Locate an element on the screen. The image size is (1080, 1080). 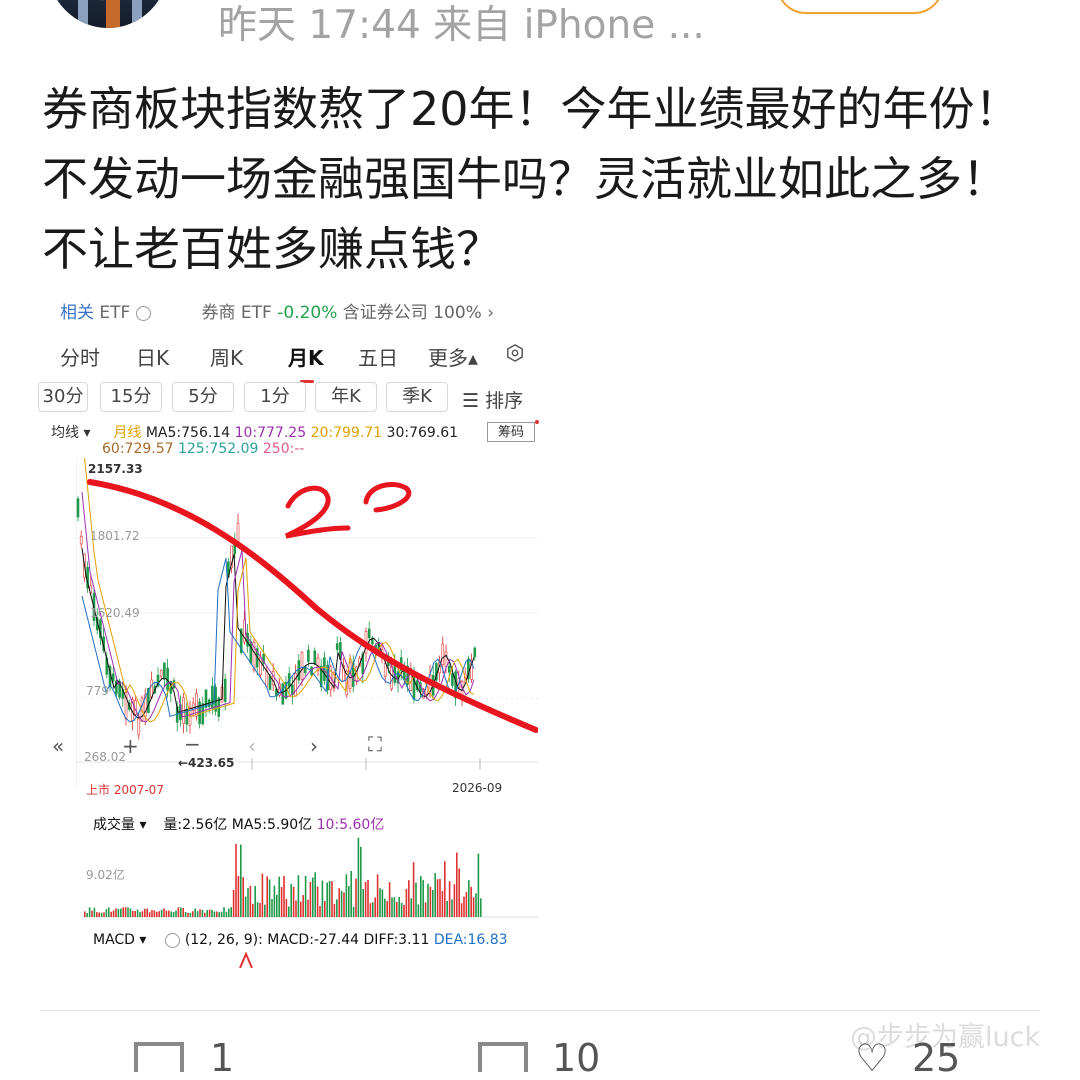
comment-icon is located at coordinates (503, 1057).